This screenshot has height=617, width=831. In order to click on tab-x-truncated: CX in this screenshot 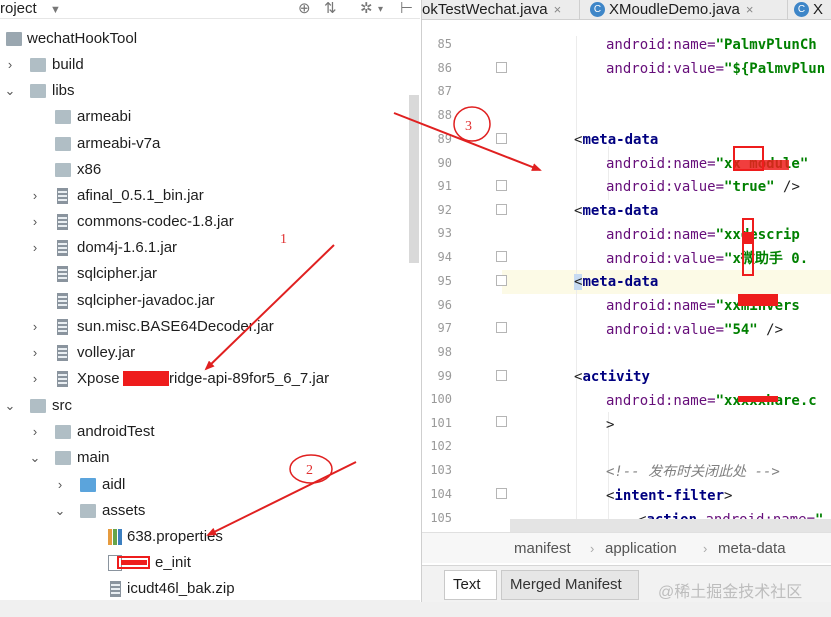, I will do `click(812, 10)`.